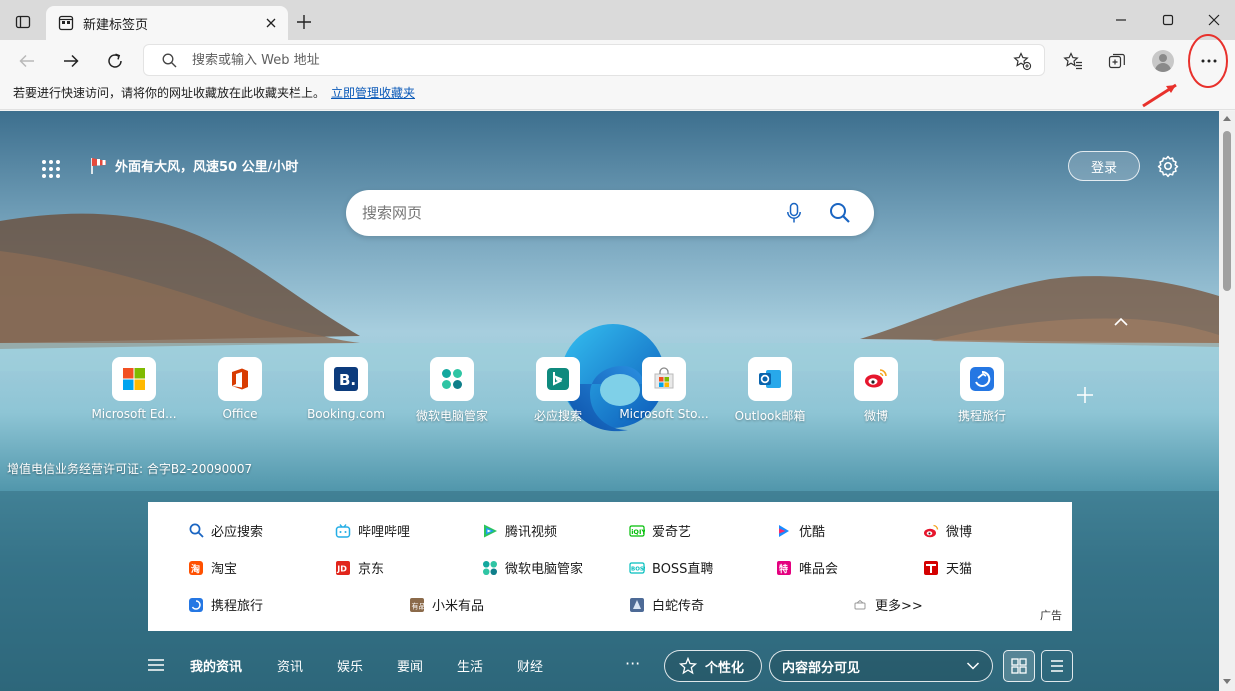 The height and width of the screenshot is (691, 1235). I want to click on feed-tab-finance: 财经, so click(530, 665).